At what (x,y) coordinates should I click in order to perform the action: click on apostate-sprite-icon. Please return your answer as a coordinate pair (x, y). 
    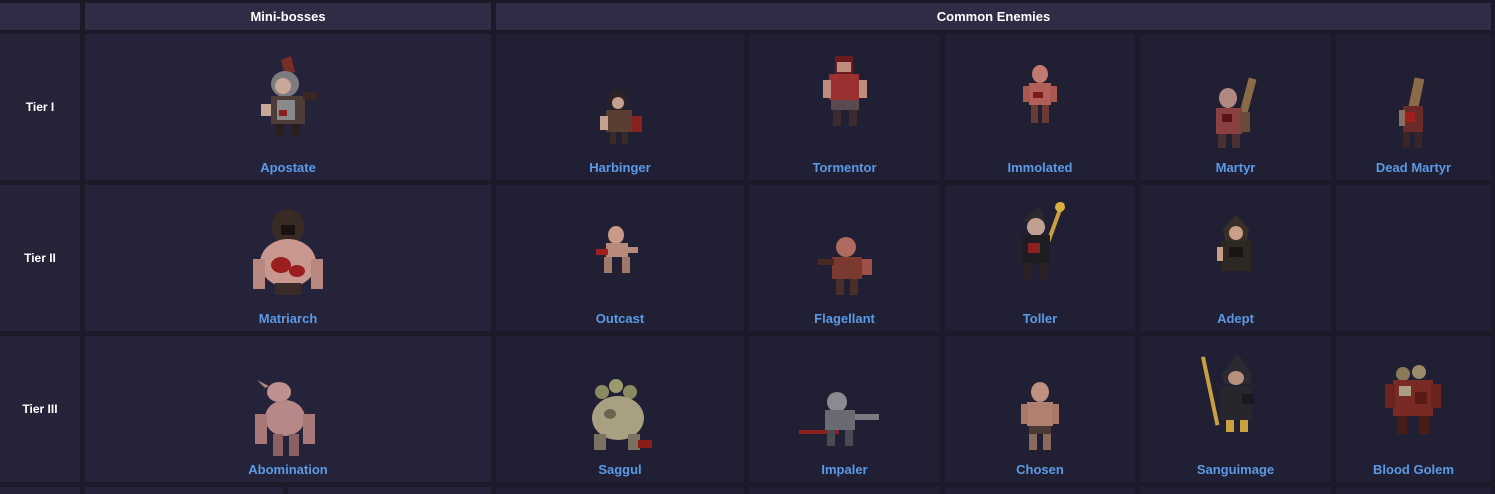
    Looking at the image, I should click on (289, 96).